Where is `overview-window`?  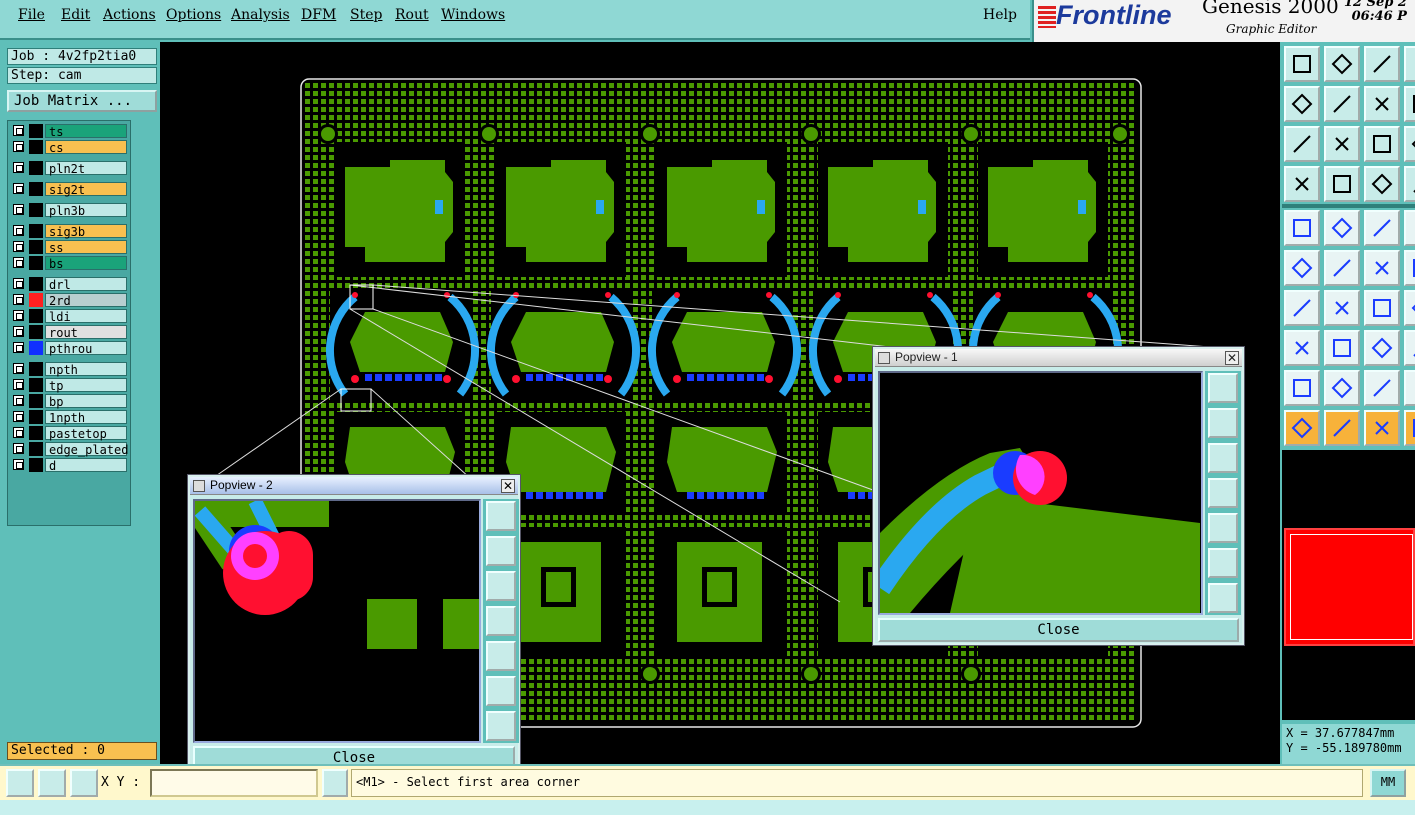
overview-window is located at coordinates (1348, 585).